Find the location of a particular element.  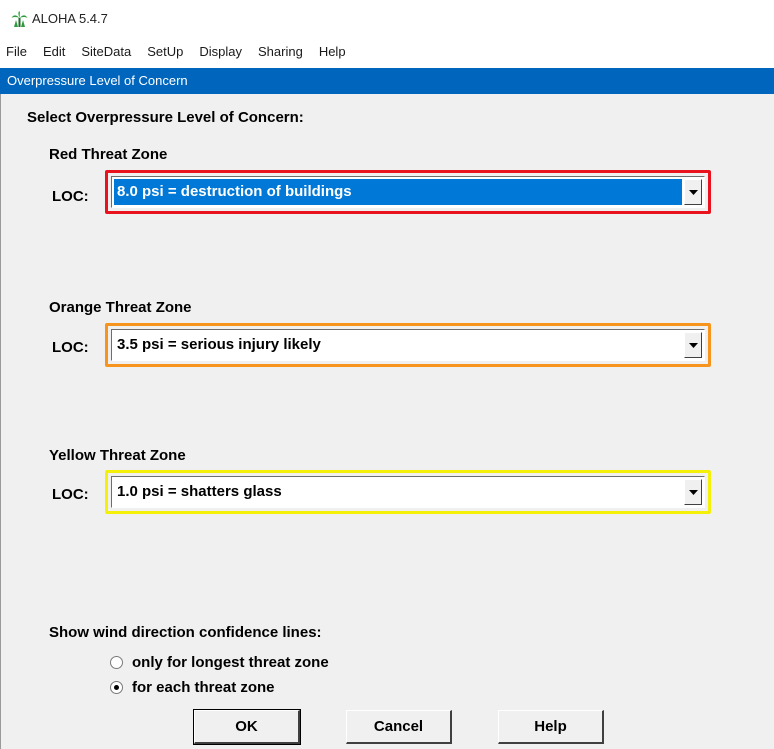

orange-loc-select: 3.5 psi = serious injury likely is located at coordinates (408, 345).